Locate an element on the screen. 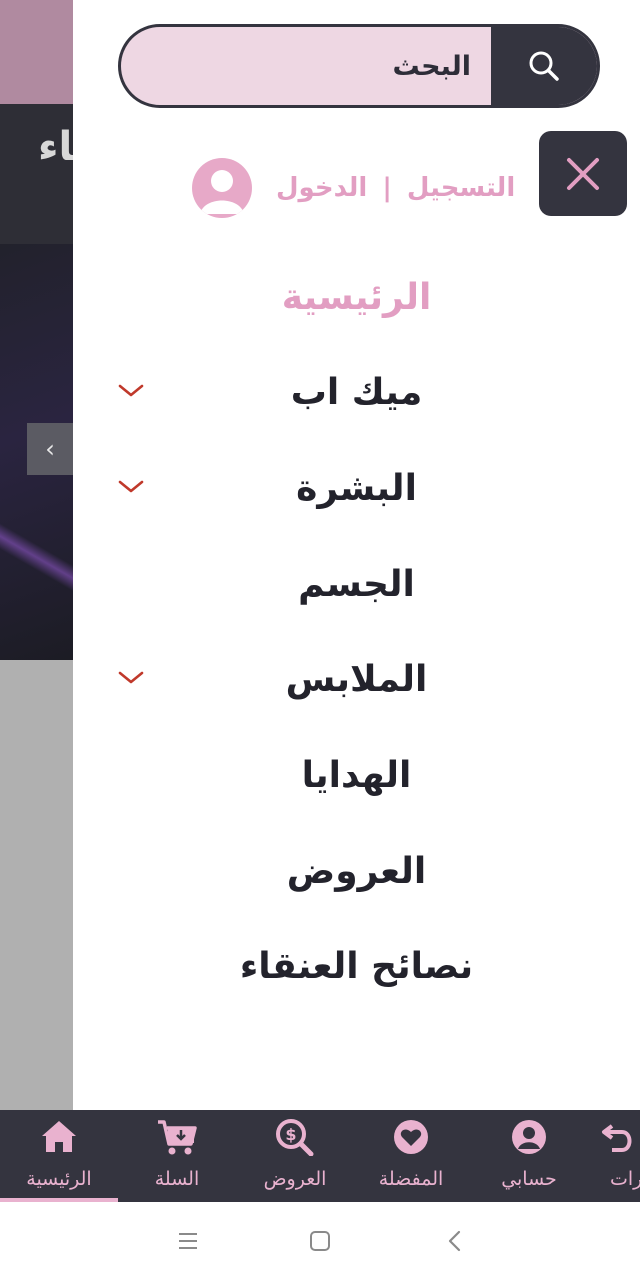 The height and width of the screenshot is (1280, 640). nav-account: حسابي is located at coordinates (529, 1156).